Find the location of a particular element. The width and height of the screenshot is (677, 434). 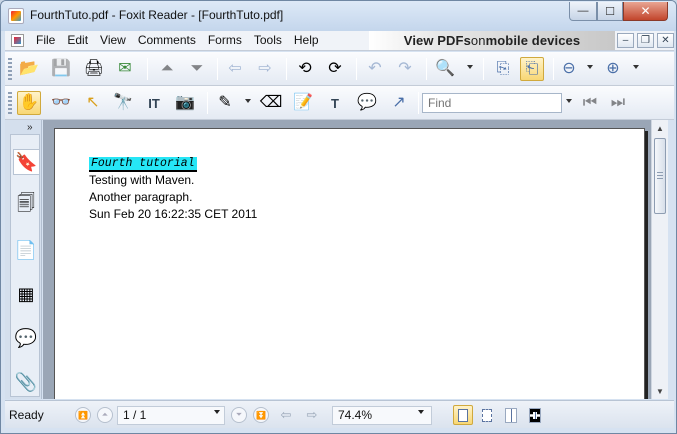

close-button: ✕ is located at coordinates (645, 11).